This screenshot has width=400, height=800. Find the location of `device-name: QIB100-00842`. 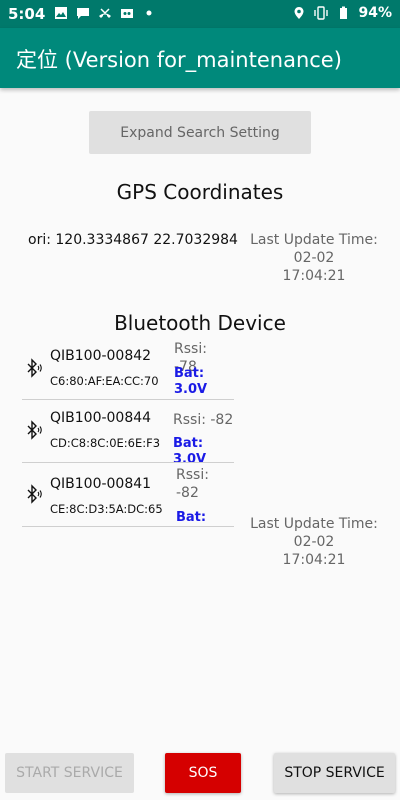

device-name: QIB100-00842 is located at coordinates (101, 356).